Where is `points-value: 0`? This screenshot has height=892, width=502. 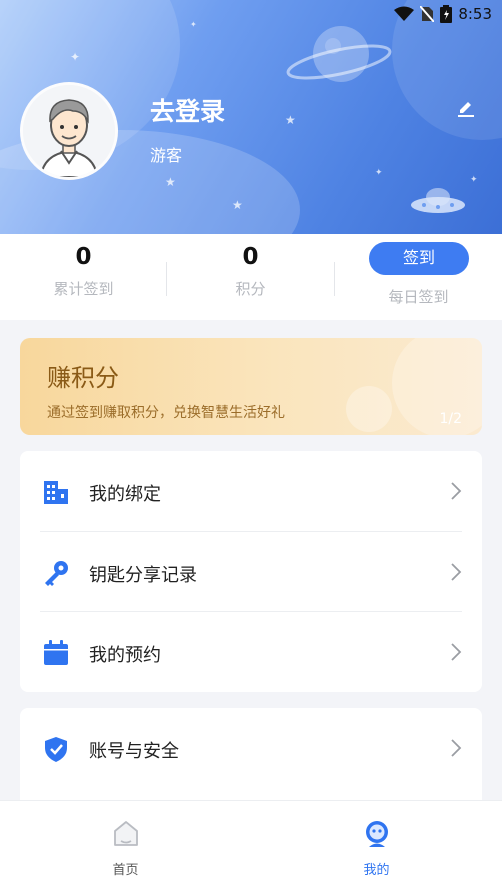
points-value: 0 is located at coordinates (250, 257).